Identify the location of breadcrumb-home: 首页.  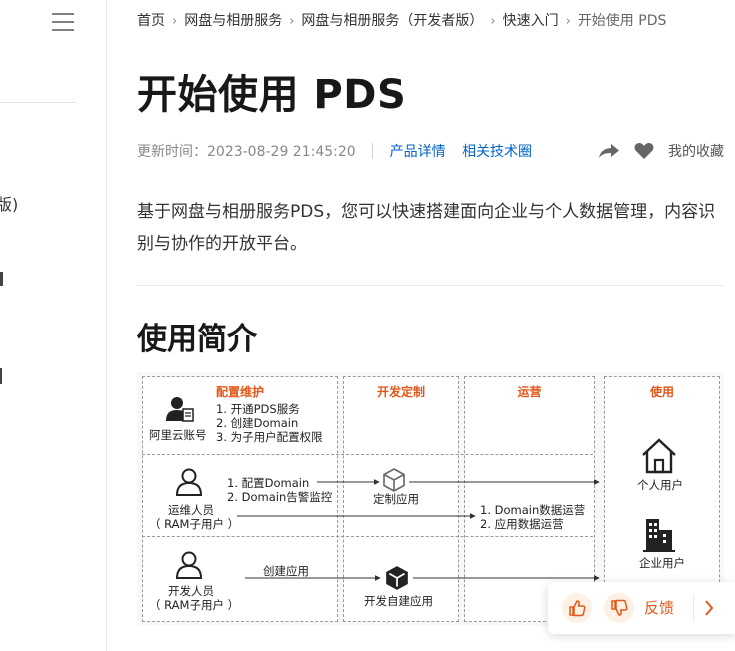
(151, 21).